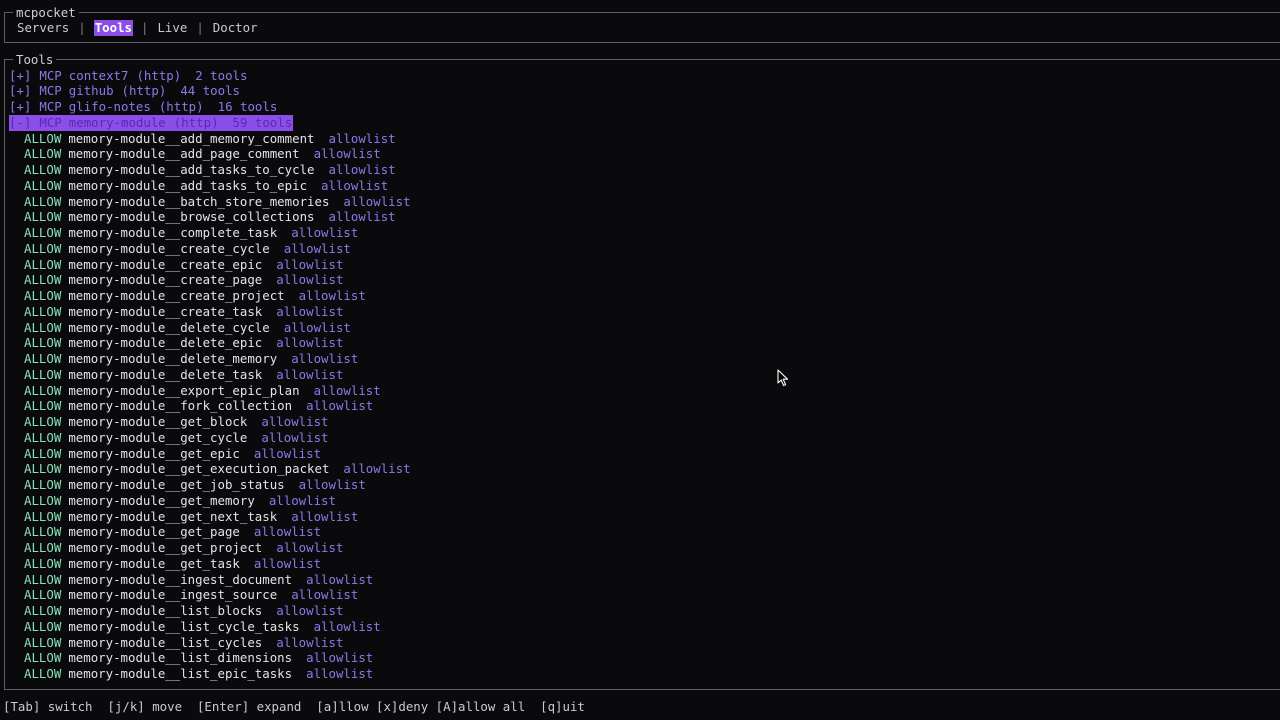 Image resolution: width=1280 pixels, height=720 pixels. What do you see at coordinates (235, 28) in the screenshot?
I see `tab-doctor: Doctor` at bounding box center [235, 28].